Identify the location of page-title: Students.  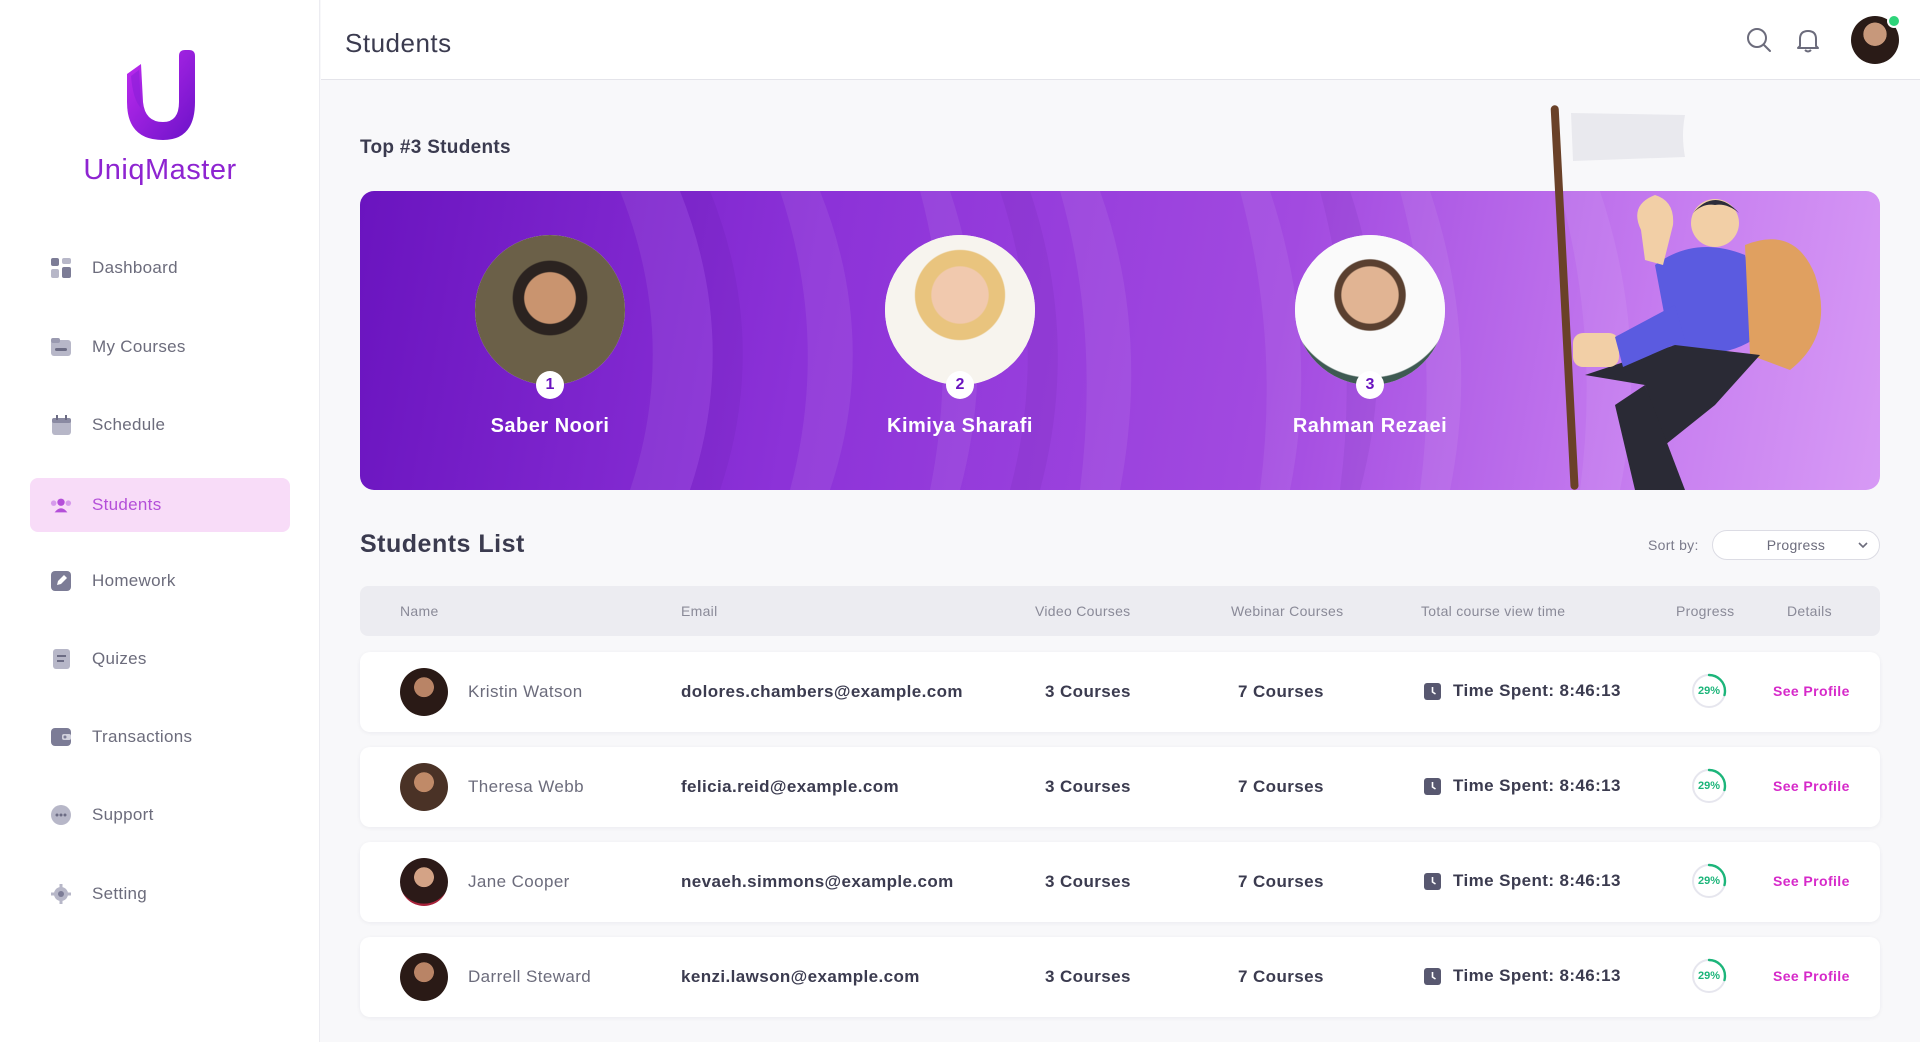
(398, 43).